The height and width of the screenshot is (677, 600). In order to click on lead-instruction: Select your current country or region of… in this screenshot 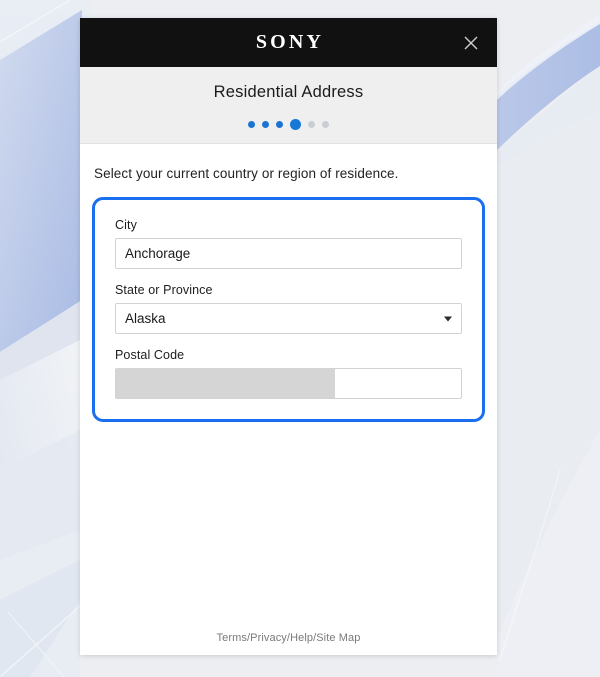, I will do `click(246, 173)`.